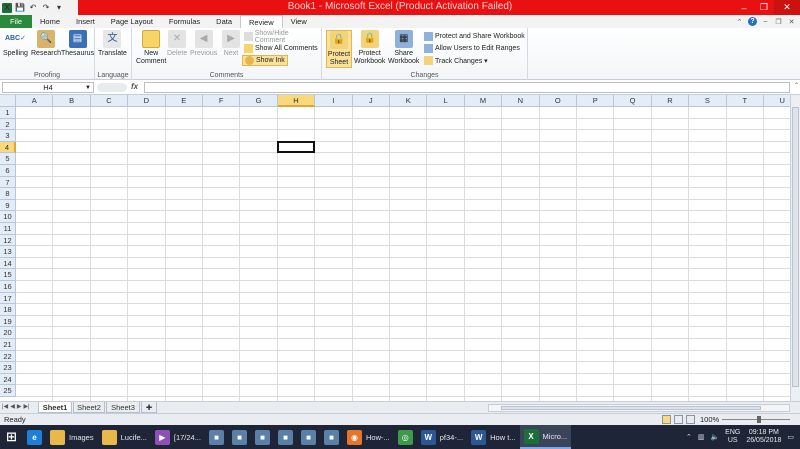  What do you see at coordinates (261, 21) in the screenshot?
I see `tab-review: Review` at bounding box center [261, 21].